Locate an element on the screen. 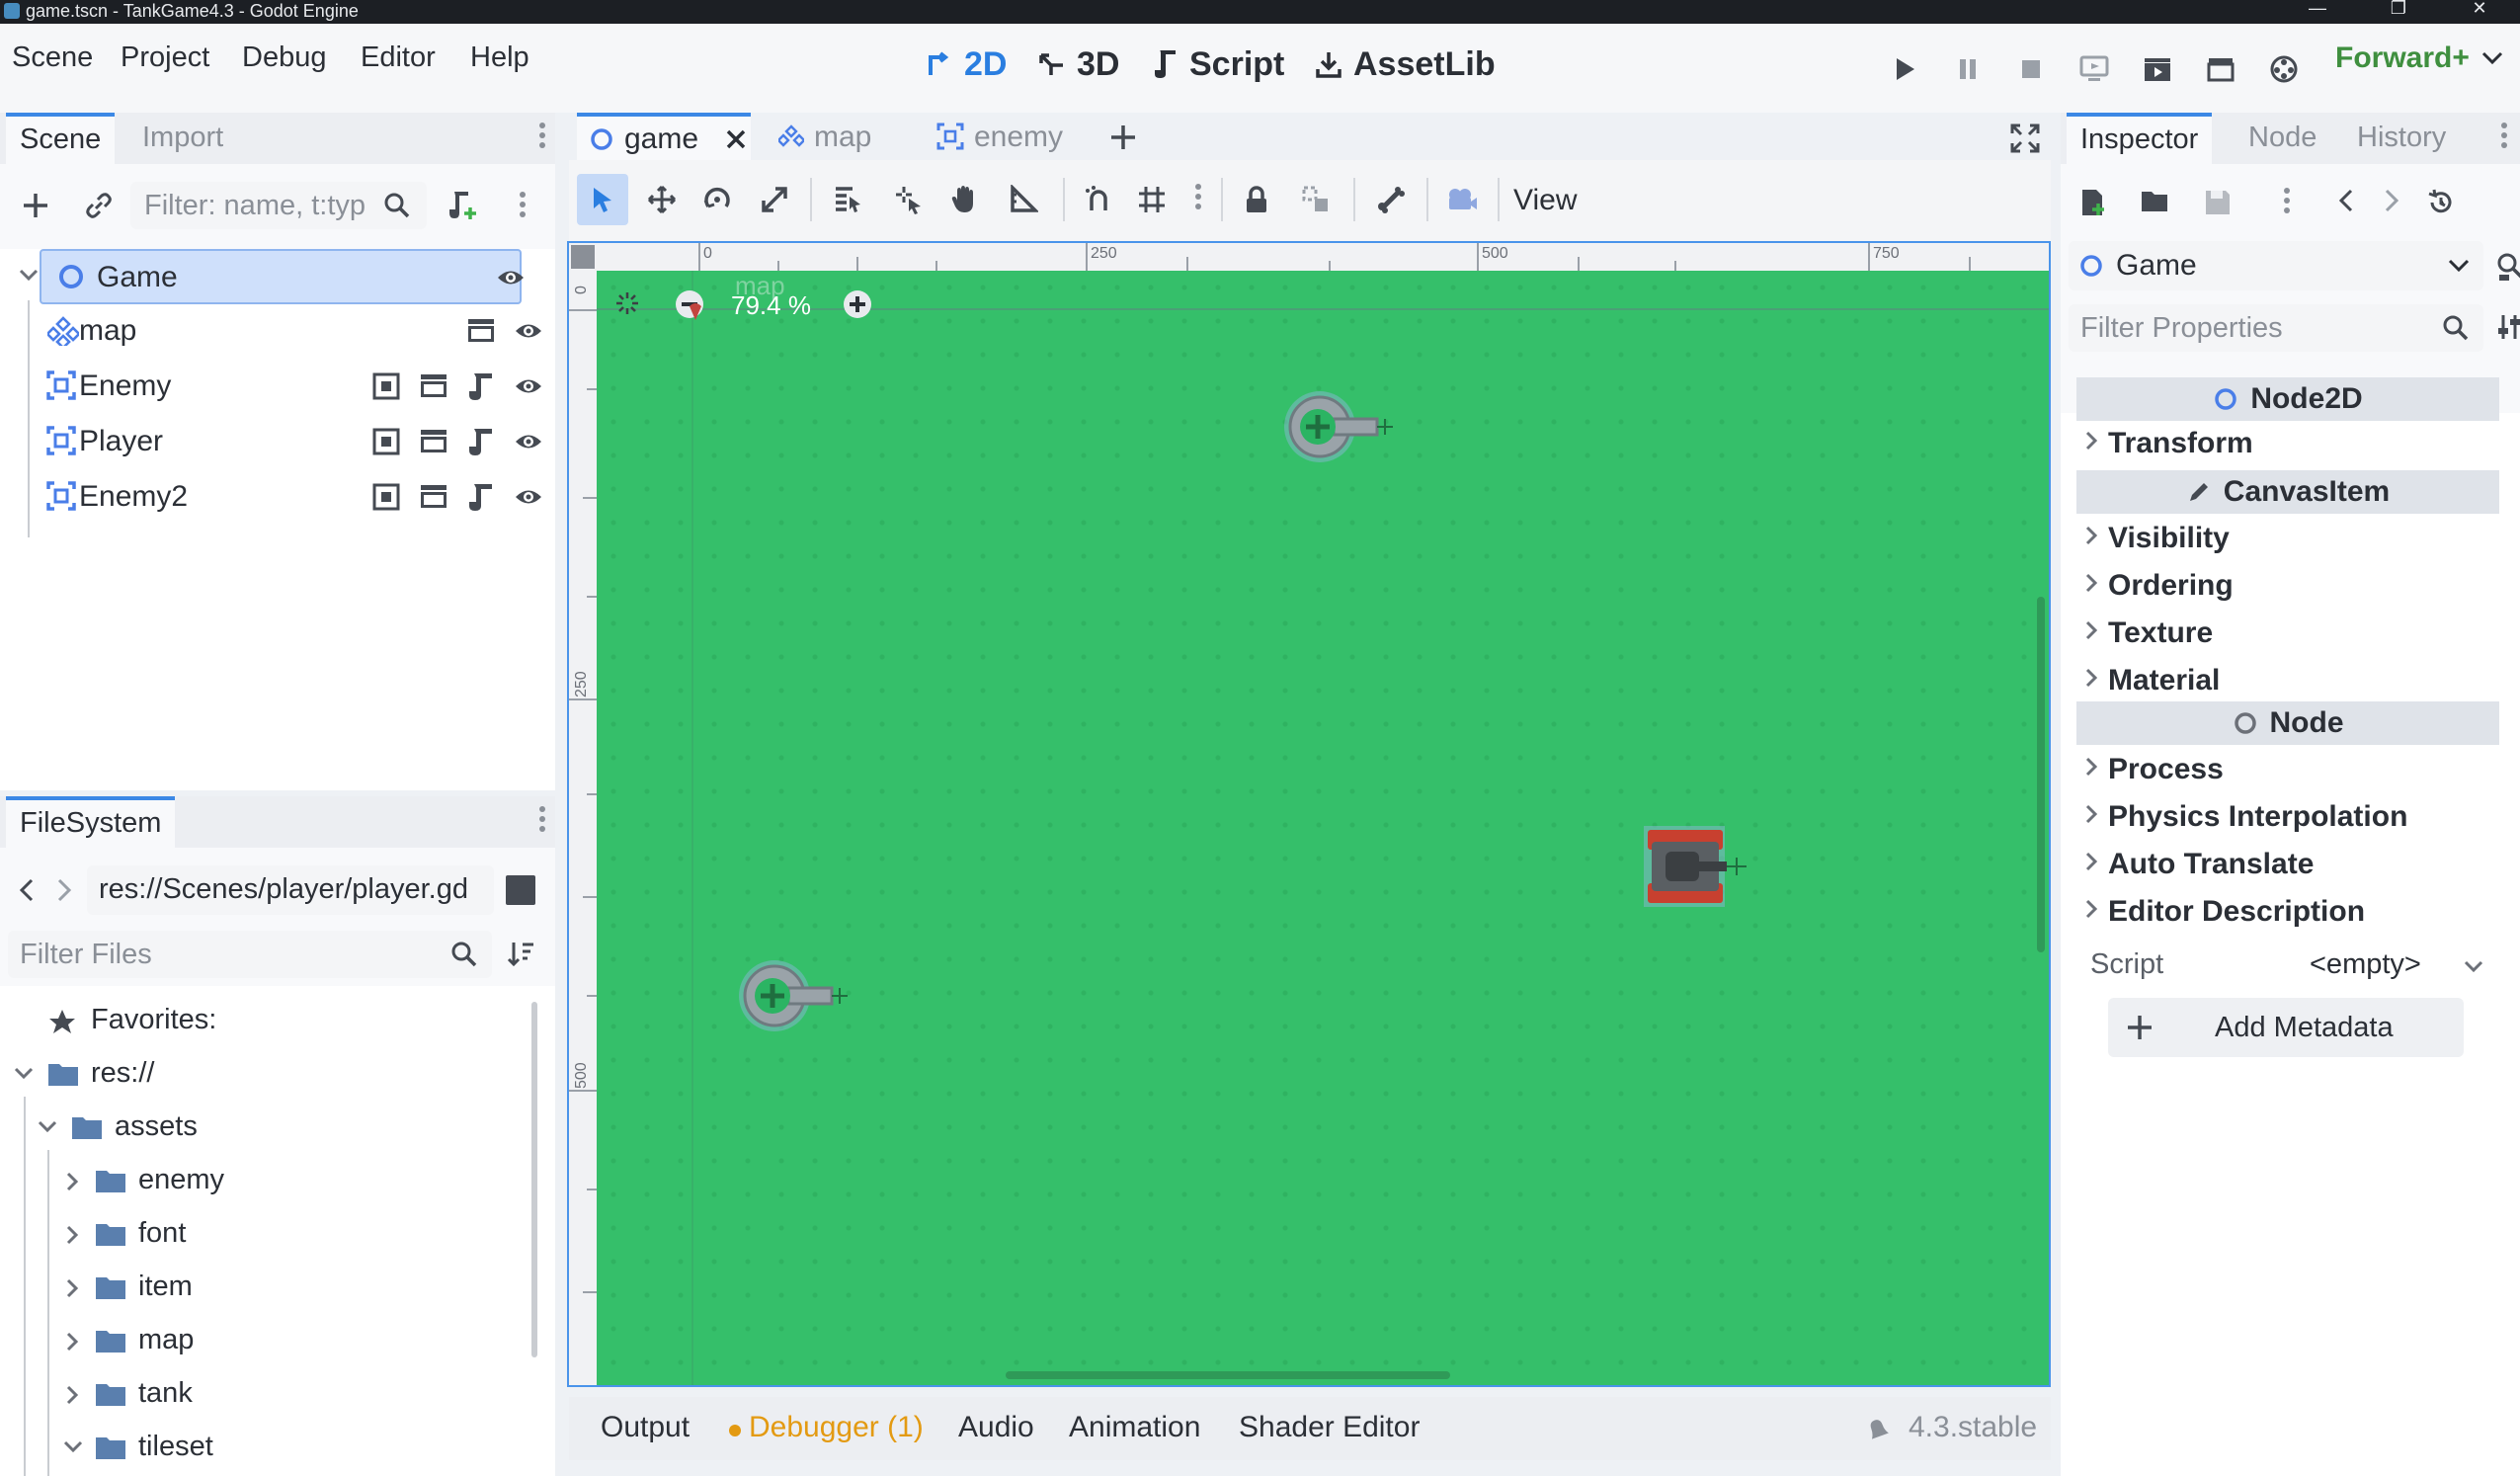 The height and width of the screenshot is (1476, 2520). ruler-horizontal: 0 250 500 750 is located at coordinates (1310, 257).